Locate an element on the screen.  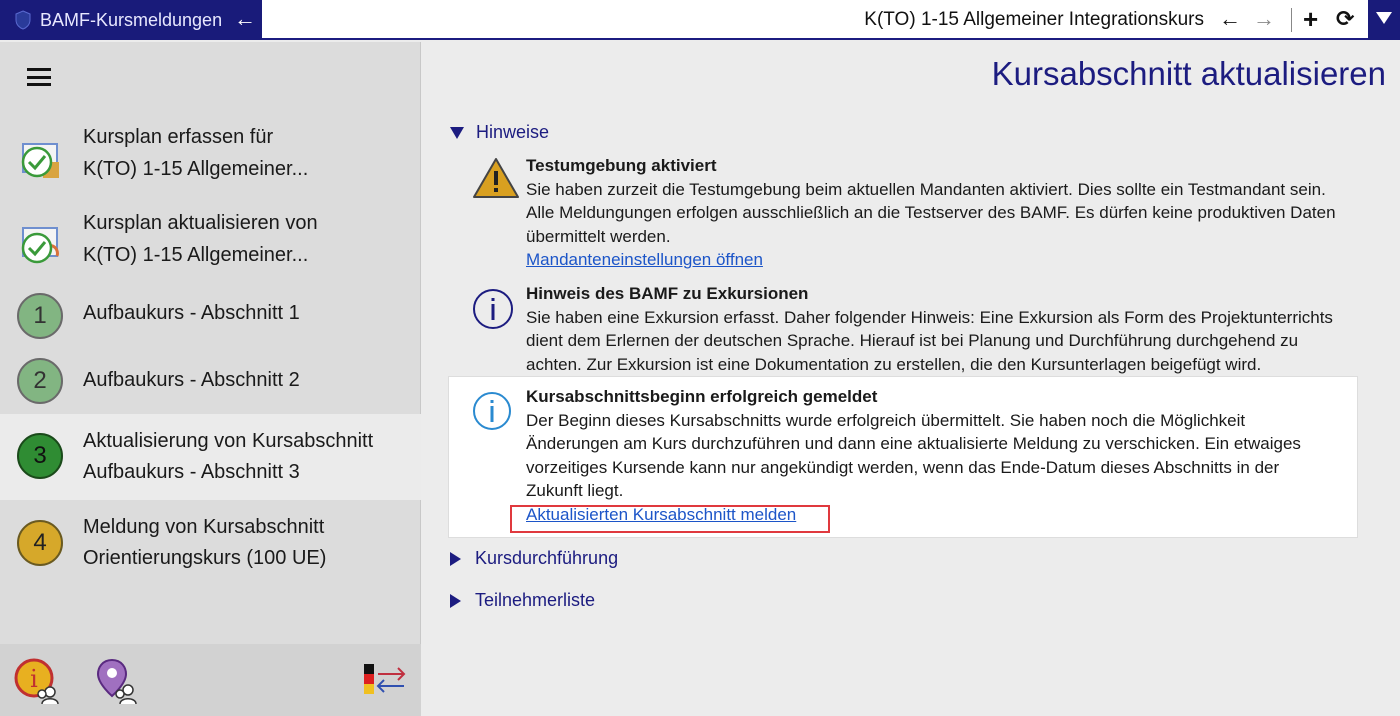
info-people-icon: i is located at coordinates (38, 681).